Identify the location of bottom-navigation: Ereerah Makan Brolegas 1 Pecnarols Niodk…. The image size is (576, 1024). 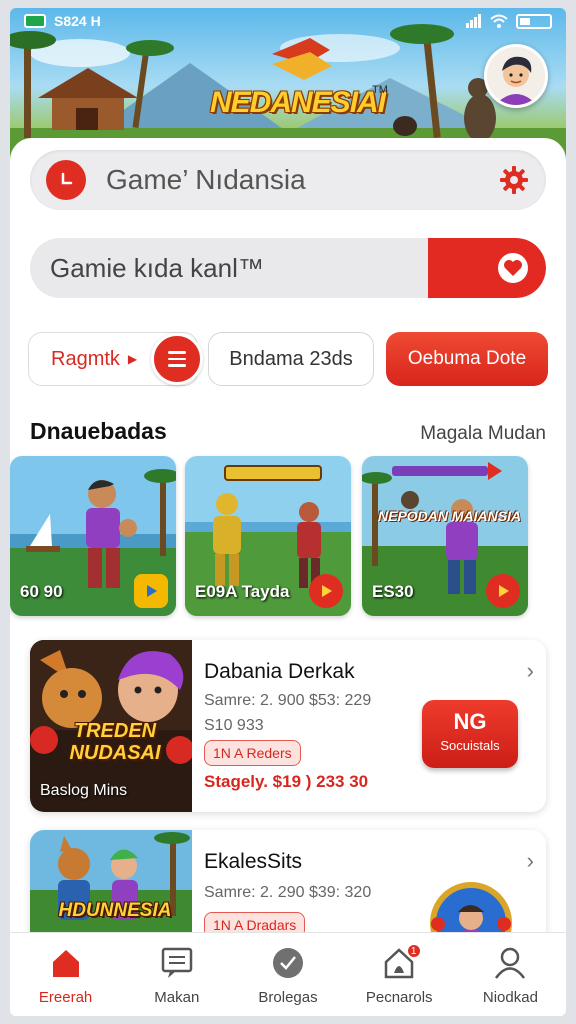
(288, 974).